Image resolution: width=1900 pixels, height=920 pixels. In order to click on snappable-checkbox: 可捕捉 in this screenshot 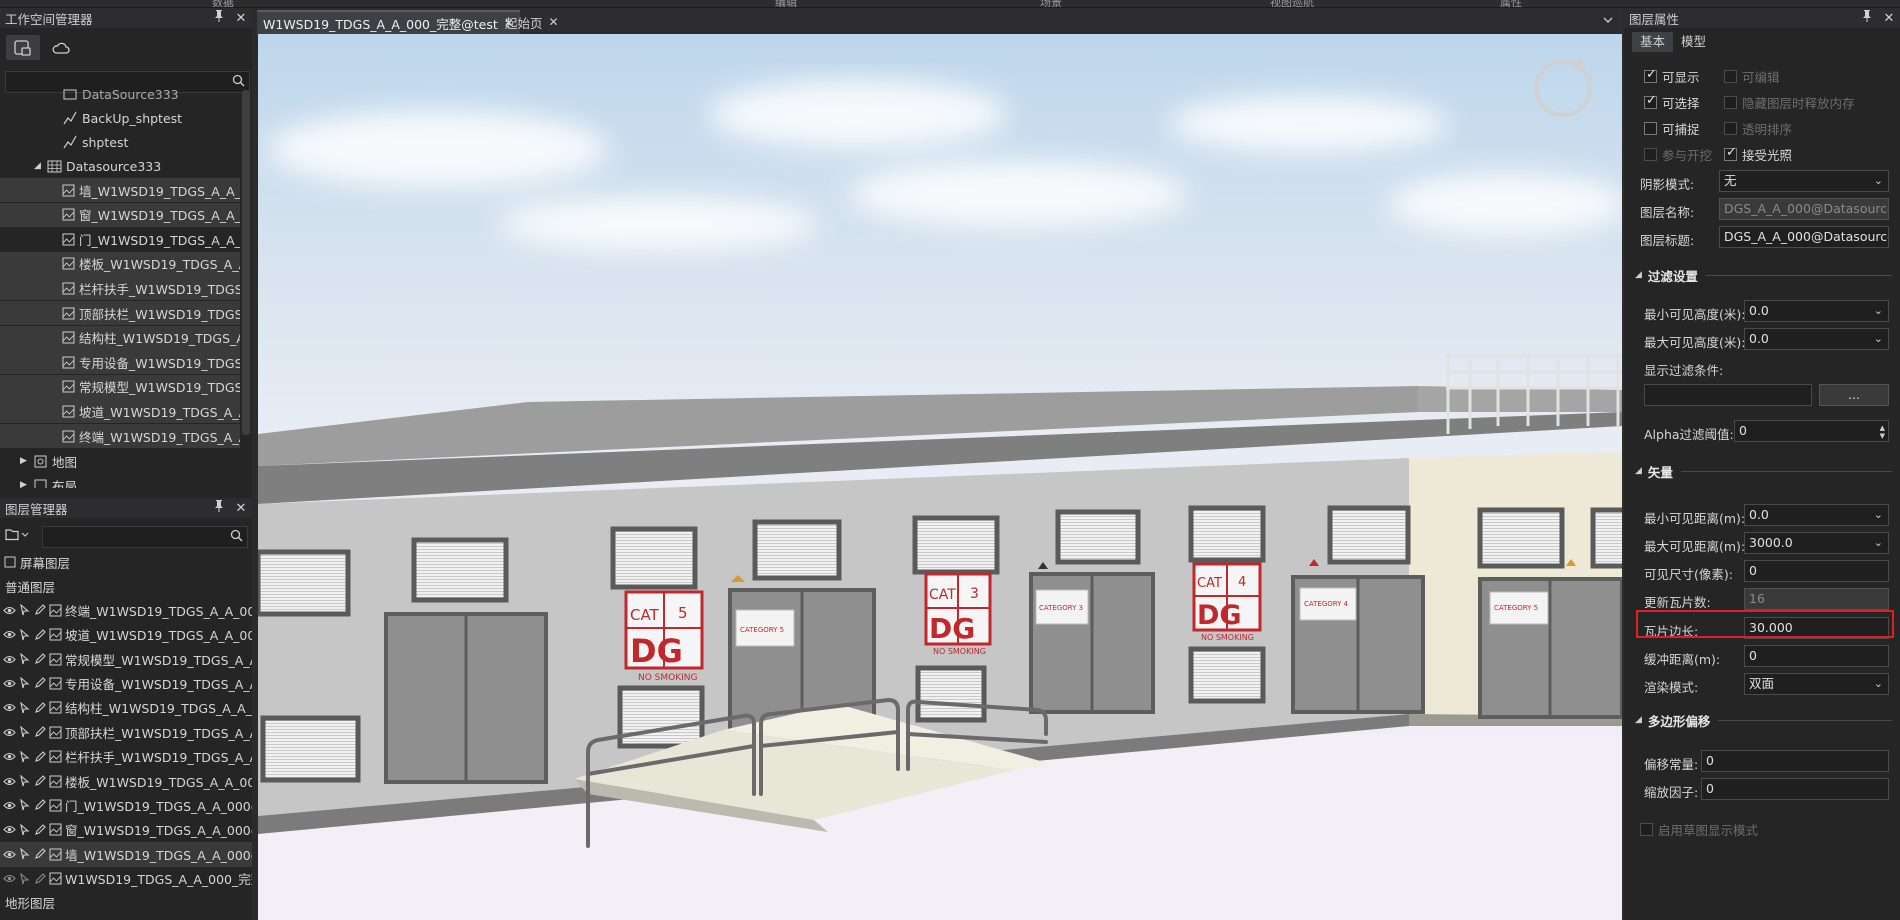, I will do `click(1672, 128)`.